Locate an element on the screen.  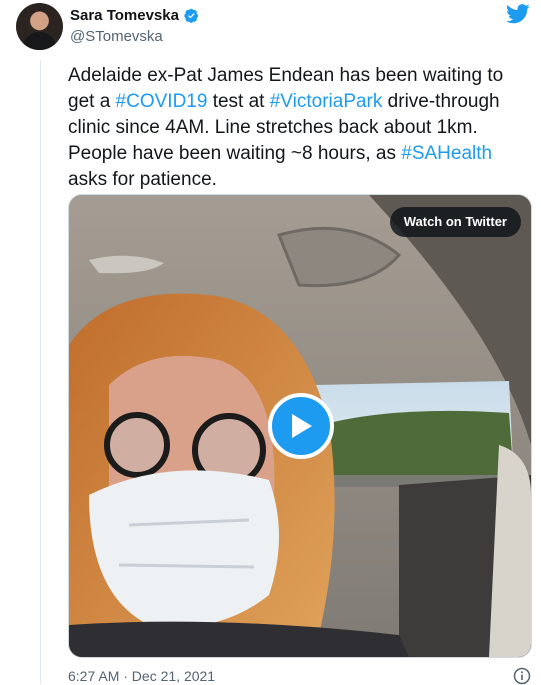
avatar is located at coordinates (39, 26).